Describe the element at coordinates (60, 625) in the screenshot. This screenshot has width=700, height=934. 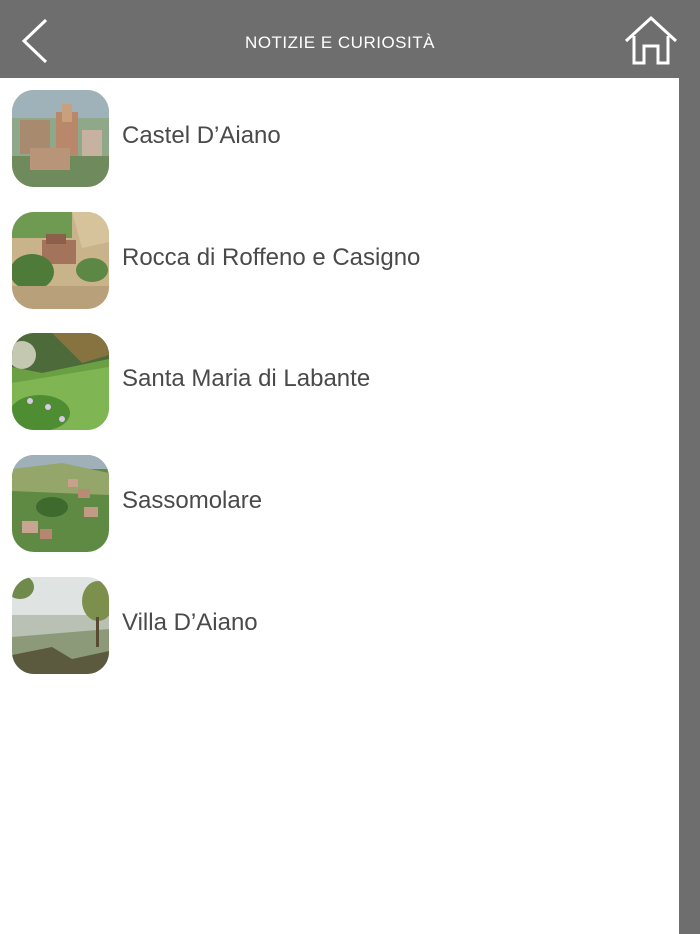
I see `villa-daiano-photo` at that location.